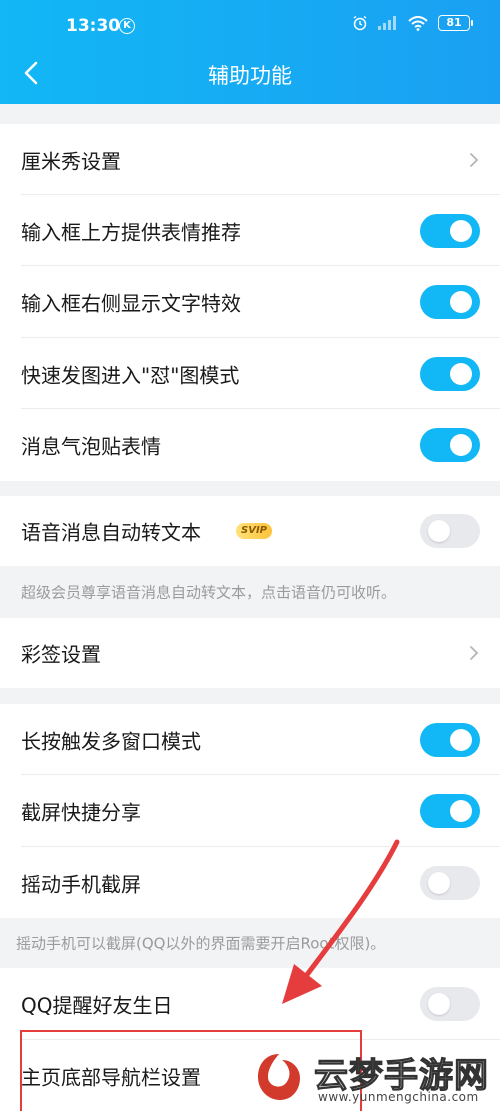 This screenshot has width=500, height=1111. Describe the element at coordinates (97, 1005) in the screenshot. I see `setting-label: QQ提醒好友生日` at that location.